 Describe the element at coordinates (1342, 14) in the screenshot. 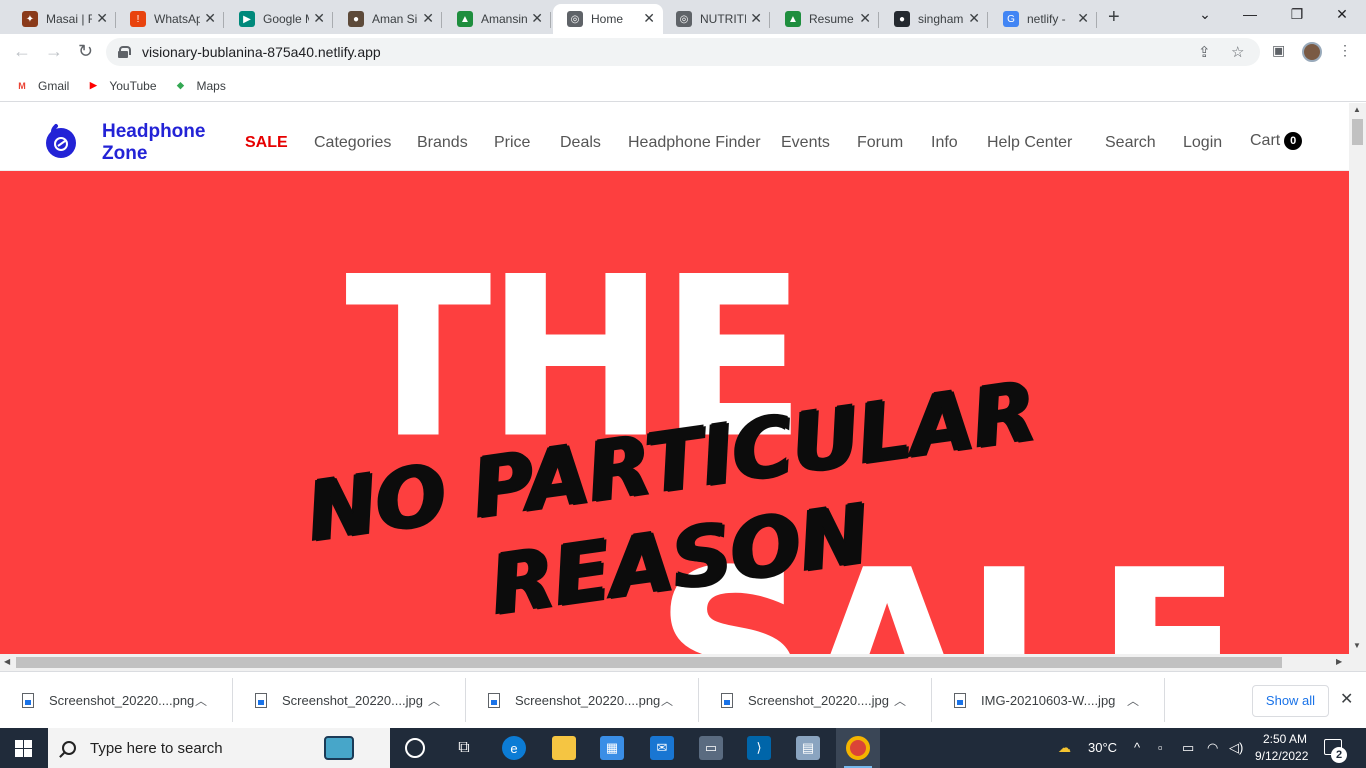

I see `close-window-button: ✕` at that location.